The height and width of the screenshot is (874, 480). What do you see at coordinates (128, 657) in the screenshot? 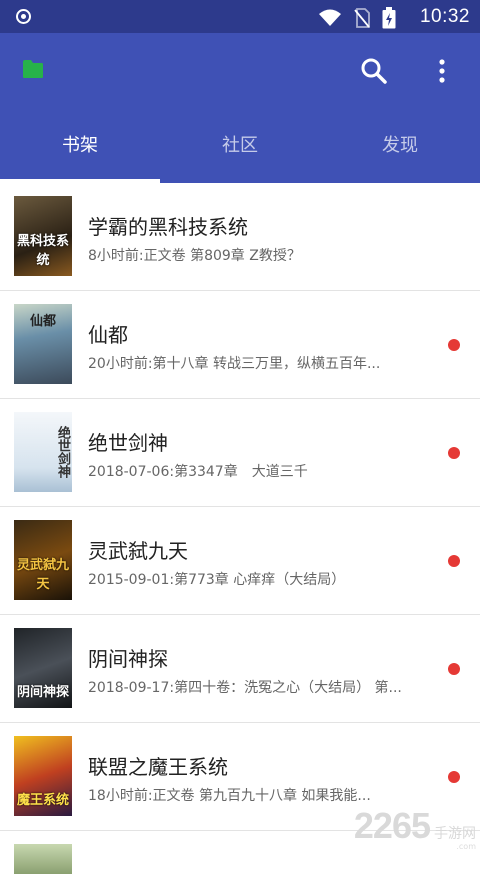
I see `book-title: 阴间神探` at bounding box center [128, 657].